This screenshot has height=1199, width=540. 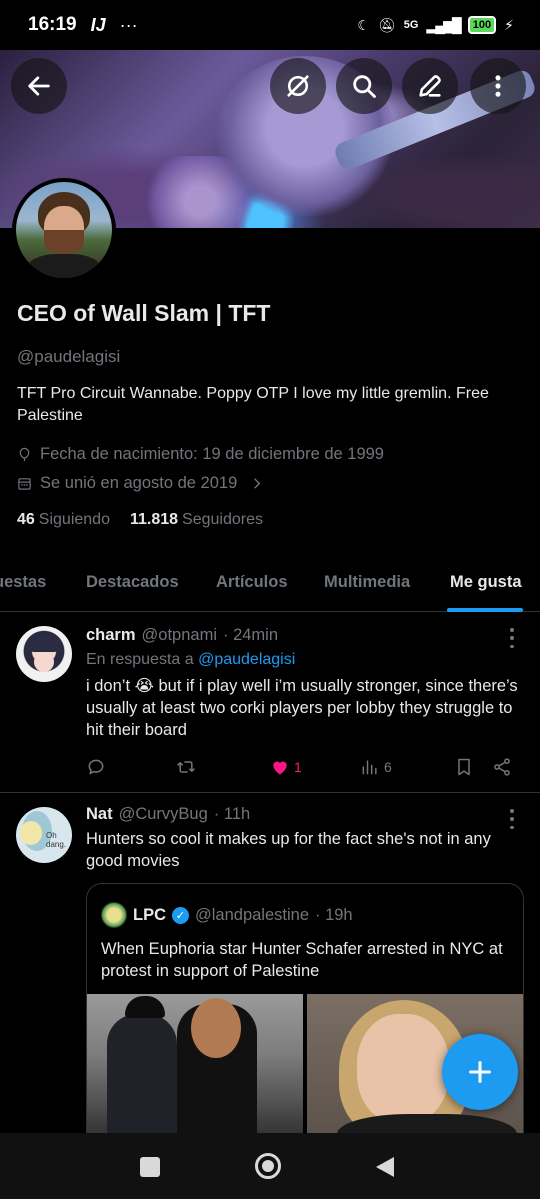 I want to click on charging-icon: ⚡, so click(x=509, y=24).